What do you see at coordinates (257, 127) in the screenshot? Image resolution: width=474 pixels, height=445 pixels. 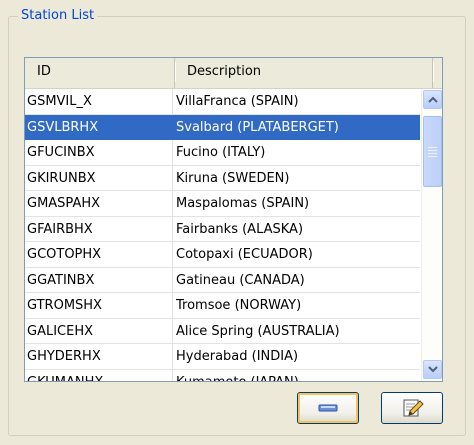 I see `cell-description: Svalbard (PLATABERGET)` at bounding box center [257, 127].